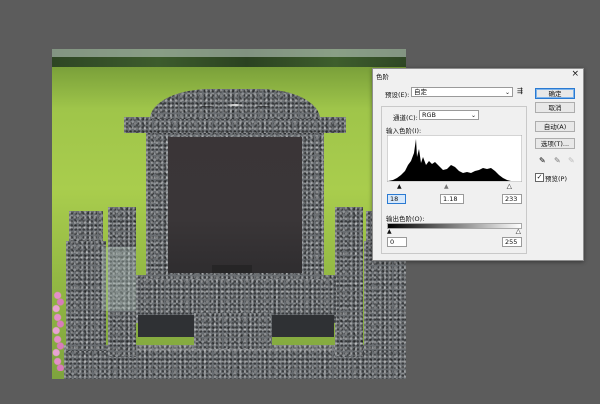  I want to click on output-gradient-bar, so click(454, 226).